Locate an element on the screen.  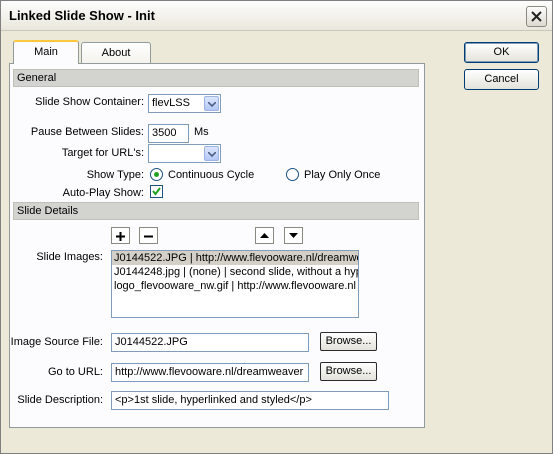
radio-continuous-cycle is located at coordinates (156, 174).